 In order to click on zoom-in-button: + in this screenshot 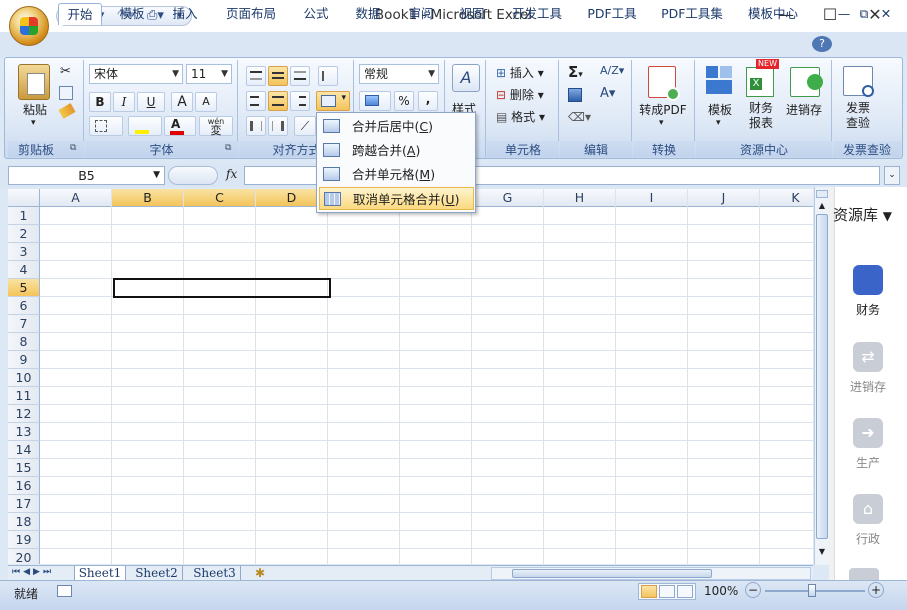, I will do `click(876, 590)`.